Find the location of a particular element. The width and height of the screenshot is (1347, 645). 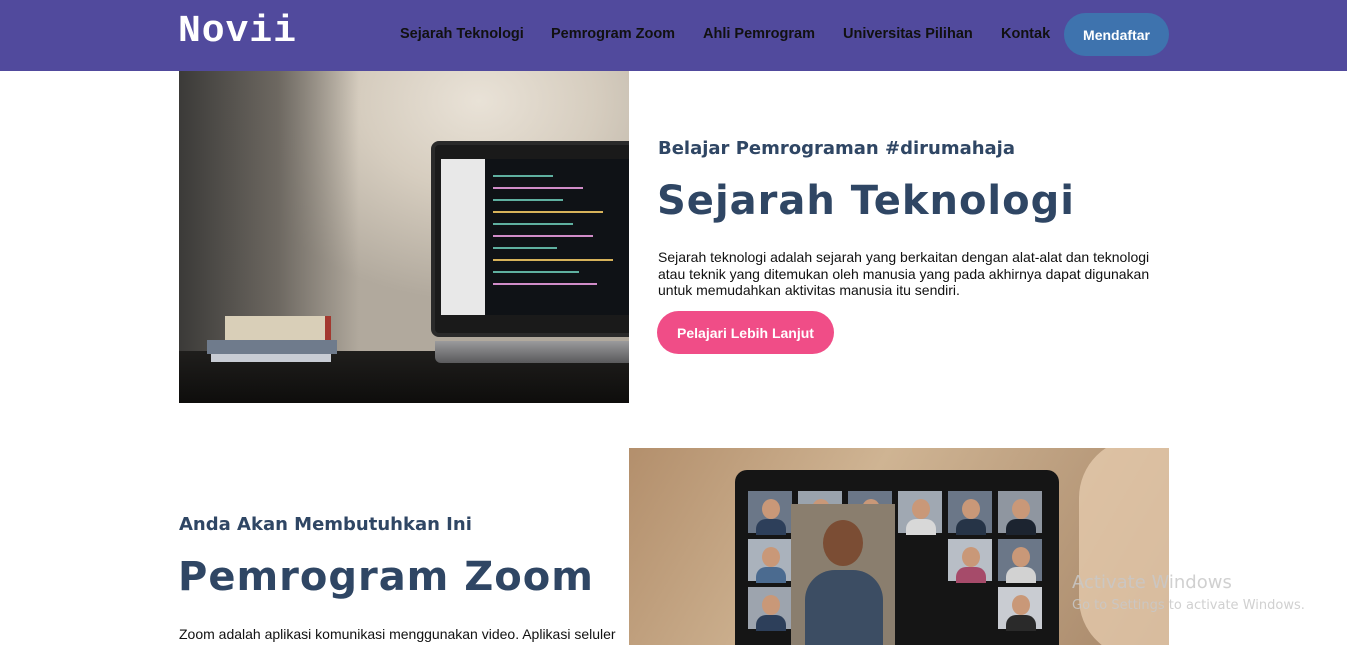

hero-title: Sejarah Teknologi is located at coordinates (866, 201).